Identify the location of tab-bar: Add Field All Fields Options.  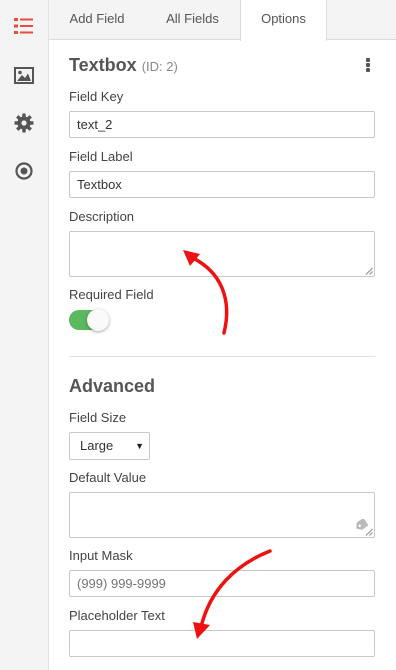
(222, 20).